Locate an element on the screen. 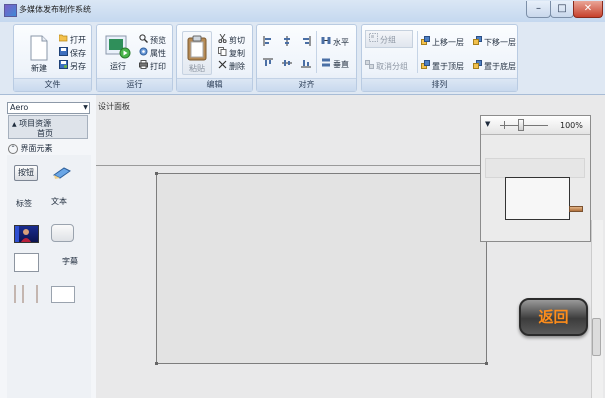 This screenshot has width=605, height=398. bring-to-top-button: 置于顶层 is located at coordinates (442, 66).